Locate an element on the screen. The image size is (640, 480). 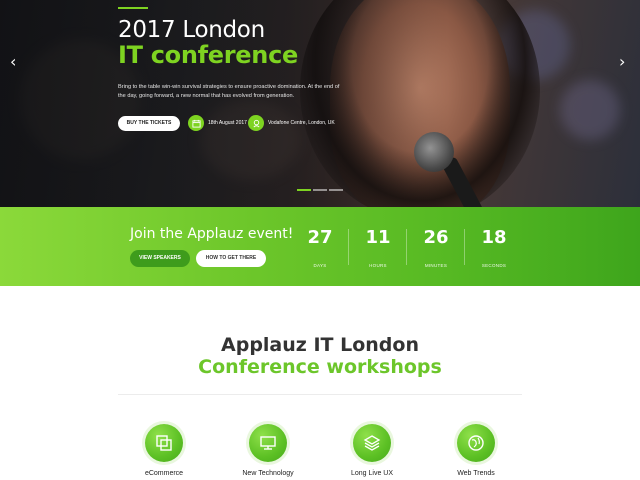
hero-title-line2: IT conference is located at coordinates (208, 55).